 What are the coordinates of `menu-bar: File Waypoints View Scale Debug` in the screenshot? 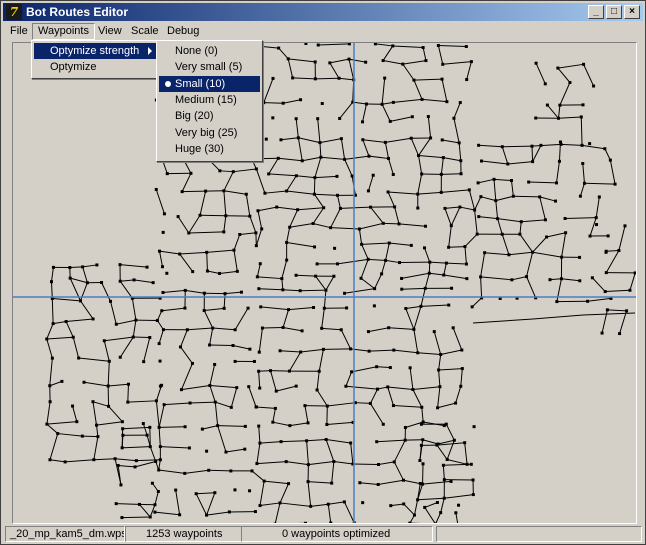 It's located at (323, 31).